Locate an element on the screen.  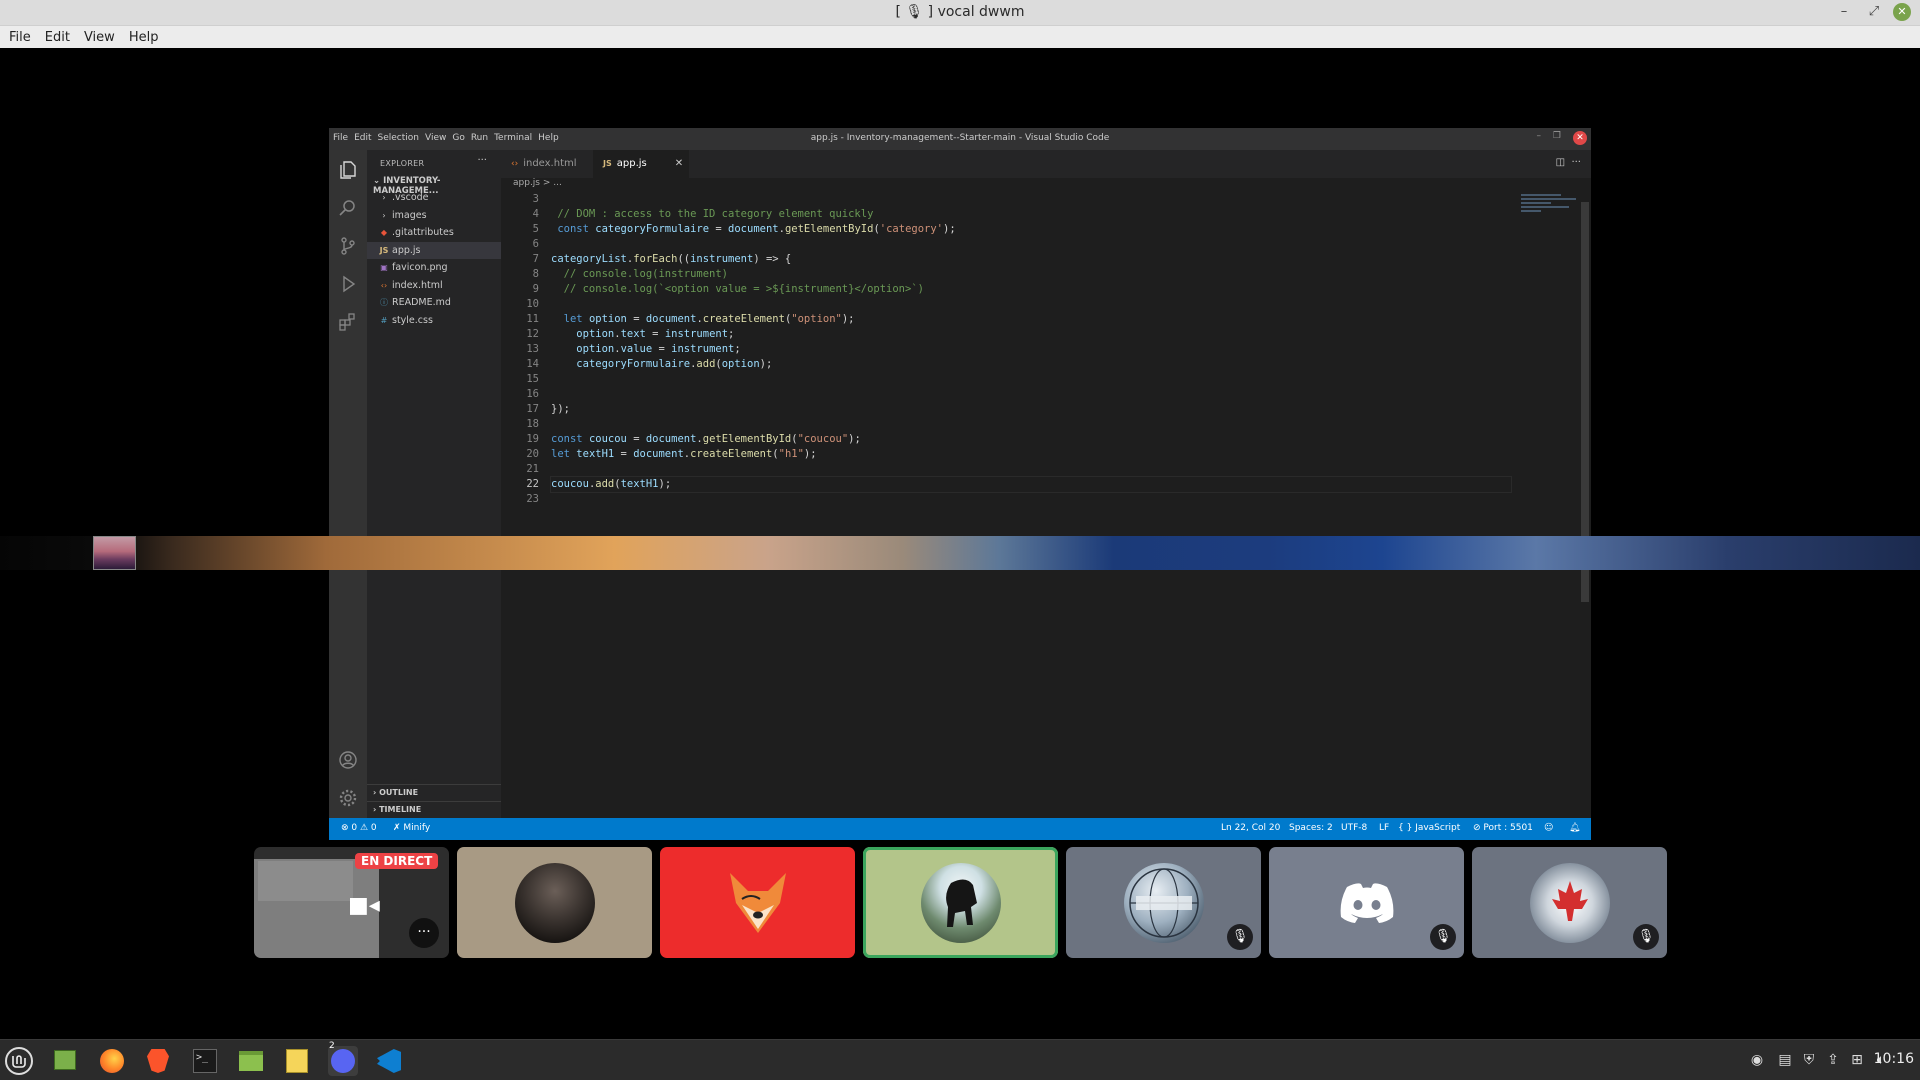
live-server-port: ⊘ Port : 5501 is located at coordinates (1503, 828).